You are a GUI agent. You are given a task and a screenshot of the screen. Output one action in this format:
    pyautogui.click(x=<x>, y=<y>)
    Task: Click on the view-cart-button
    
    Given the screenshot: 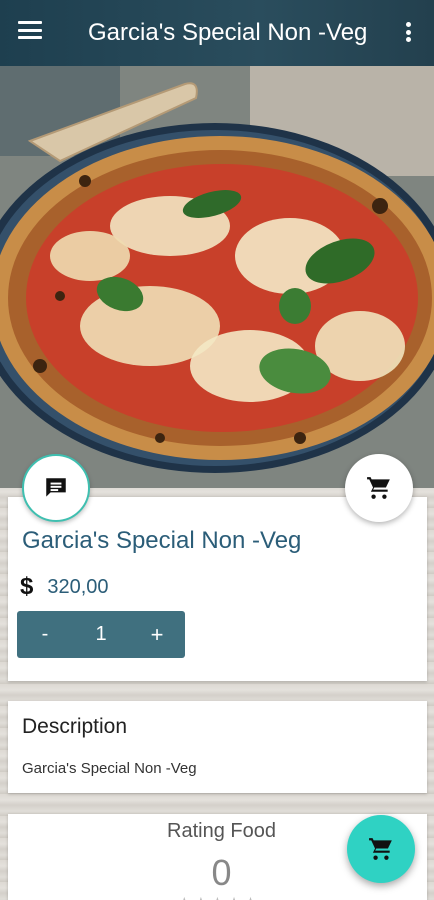 What is the action you would take?
    pyautogui.click(x=381, y=849)
    